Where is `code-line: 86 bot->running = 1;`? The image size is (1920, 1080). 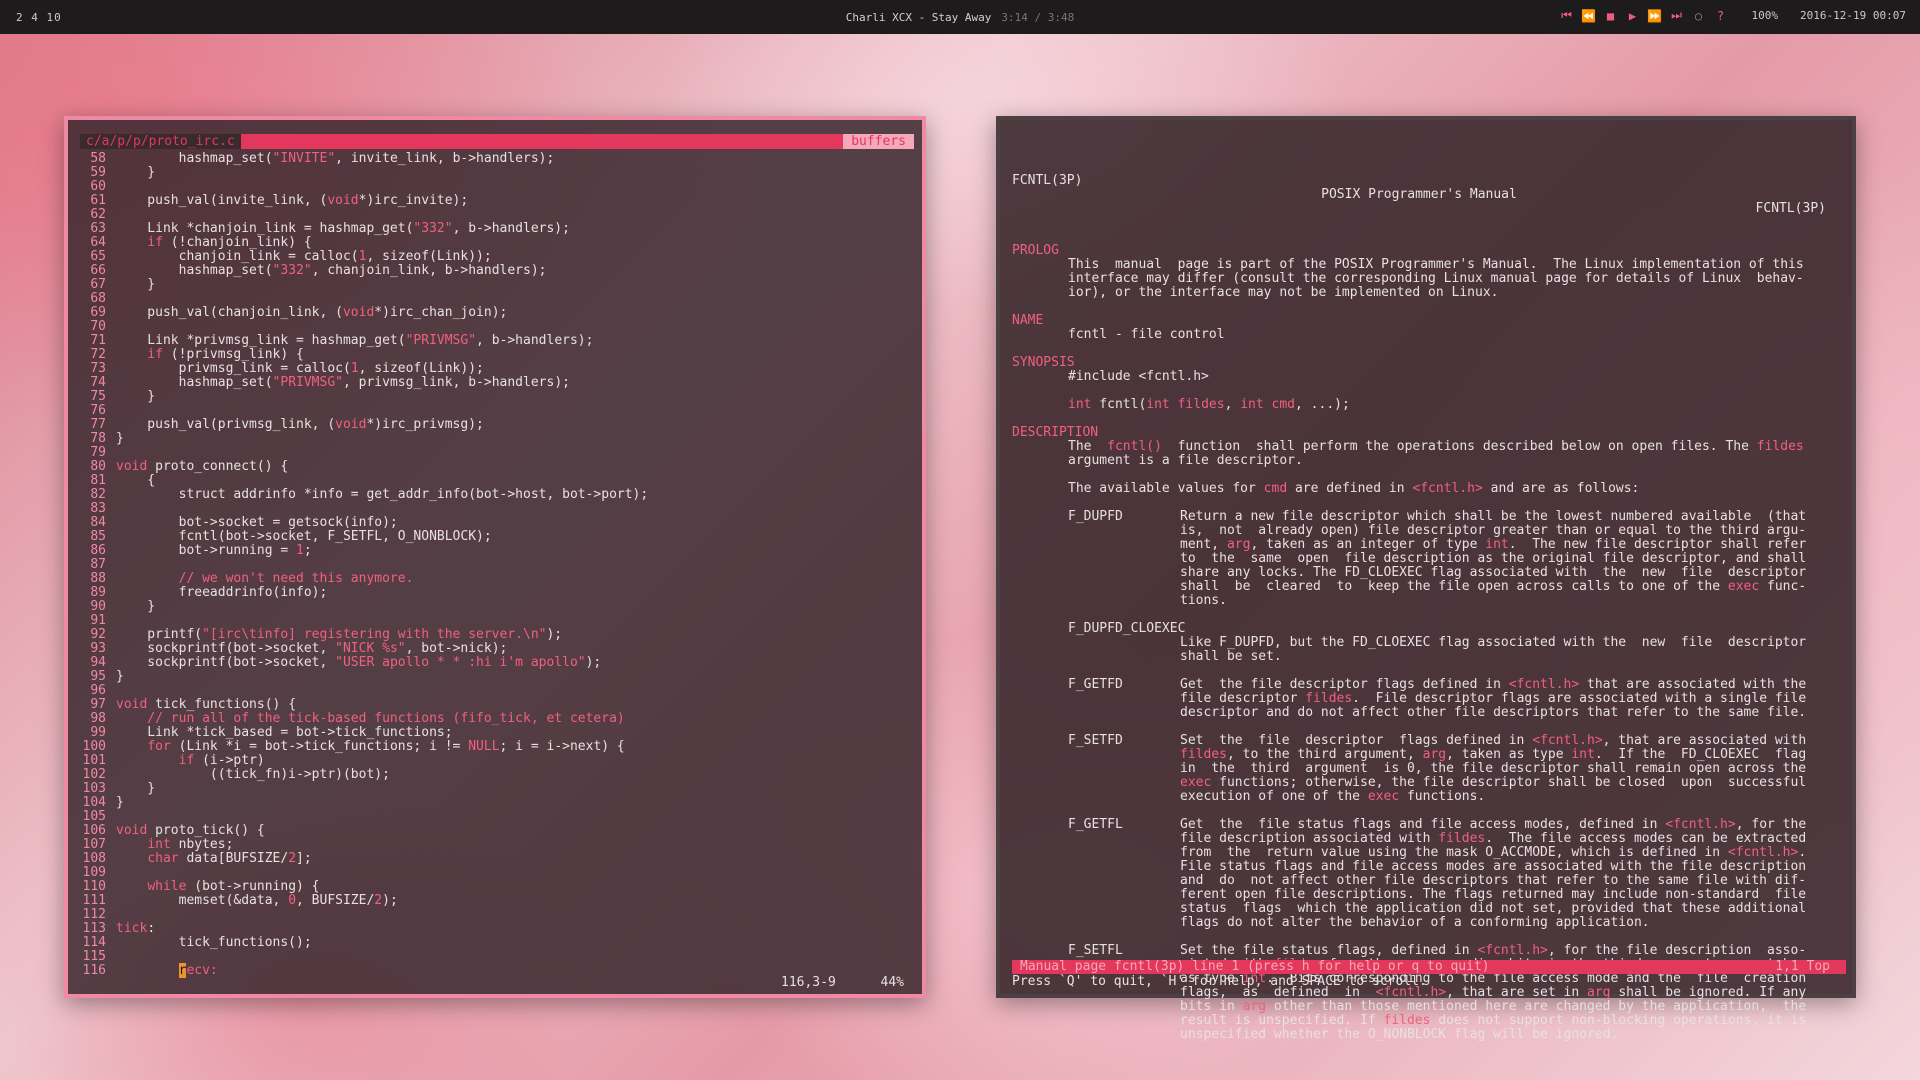 code-line: 86 bot->running = 1; is located at coordinates (497, 551).